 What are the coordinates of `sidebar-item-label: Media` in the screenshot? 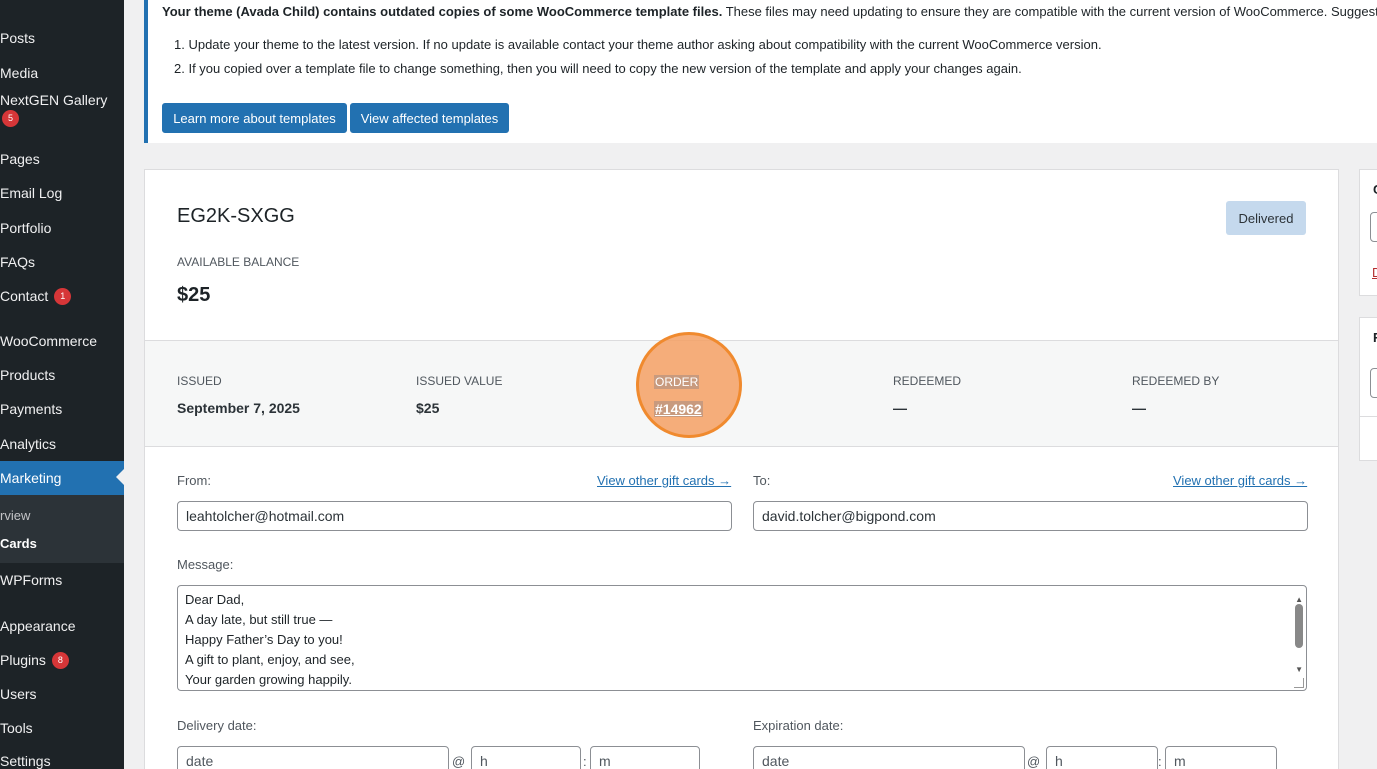 It's located at (19, 73).